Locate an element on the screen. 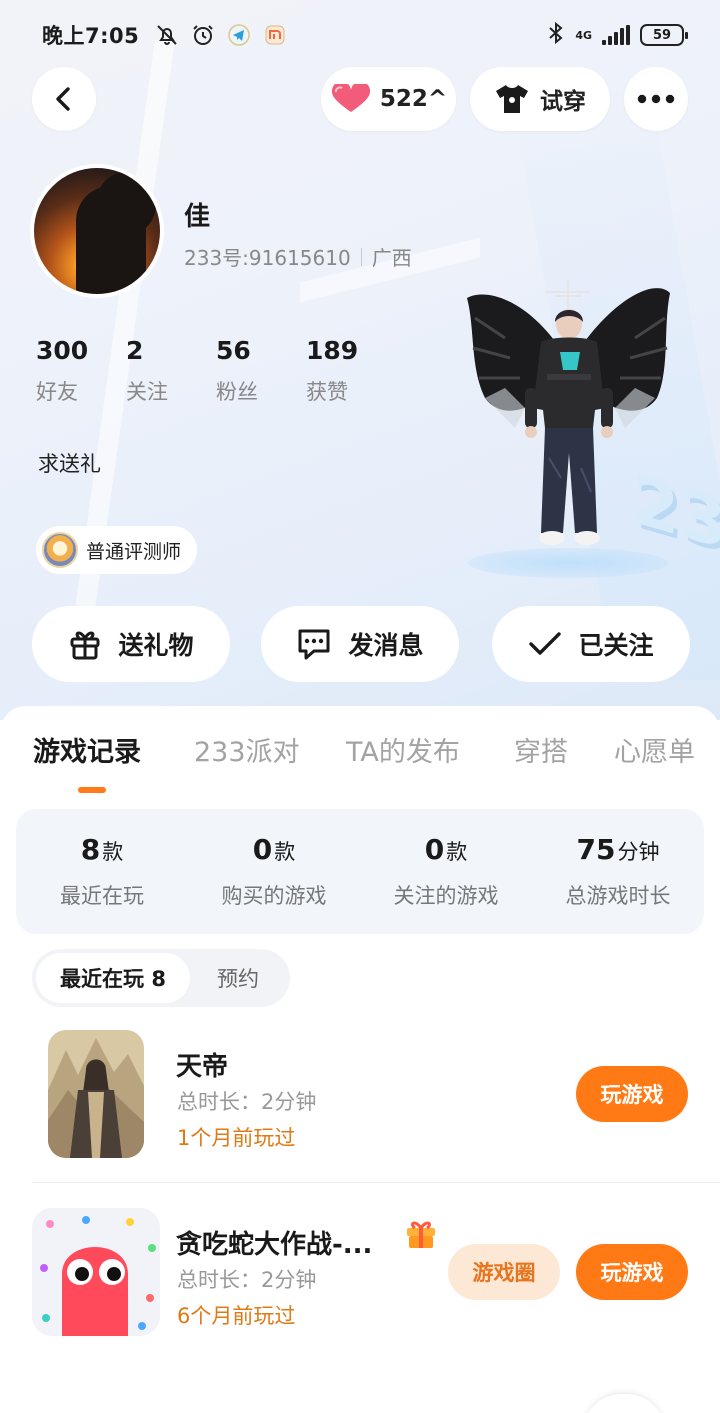 Image resolution: width=720 pixels, height=1413 pixels. battery-level: 59 is located at coordinates (662, 35).